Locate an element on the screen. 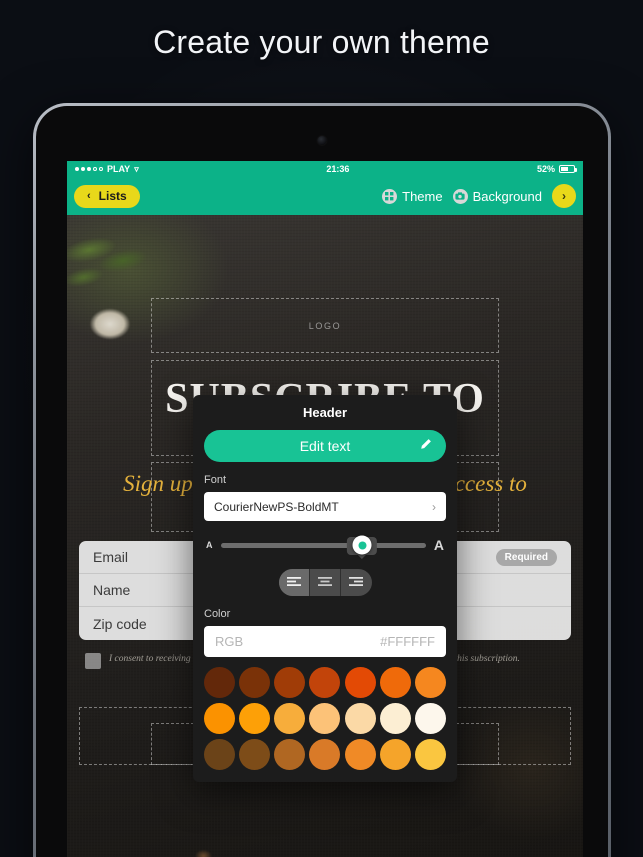 This screenshot has width=643, height=857. rgb-placeholder: RGB is located at coordinates (229, 641).